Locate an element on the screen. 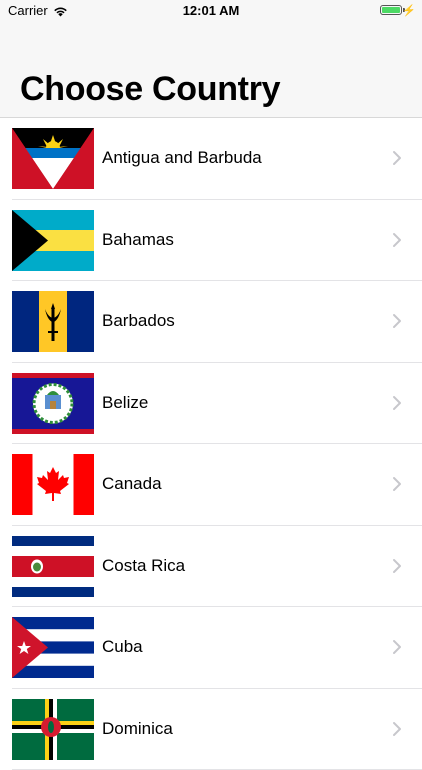  flag-costa-rica-icon is located at coordinates (53, 566).